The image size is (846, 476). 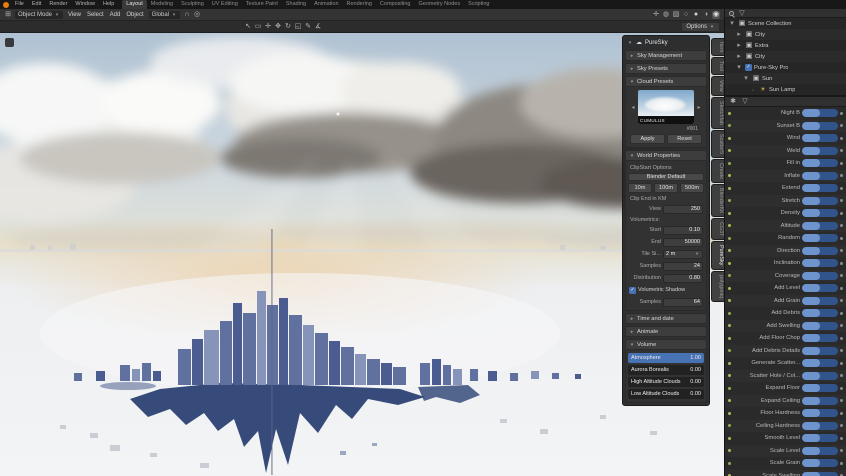 What do you see at coordinates (785, 188) in the screenshot?
I see `property-row: Extend` at bounding box center [785, 188].